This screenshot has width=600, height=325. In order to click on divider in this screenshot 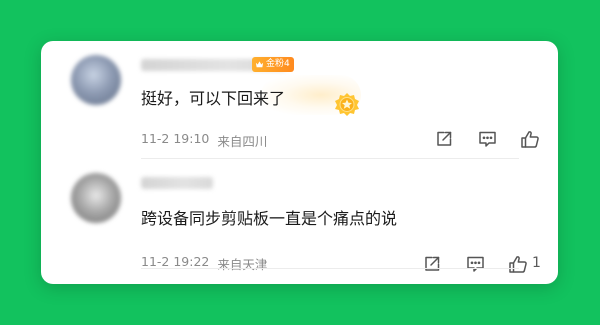, I will do `click(330, 268)`.